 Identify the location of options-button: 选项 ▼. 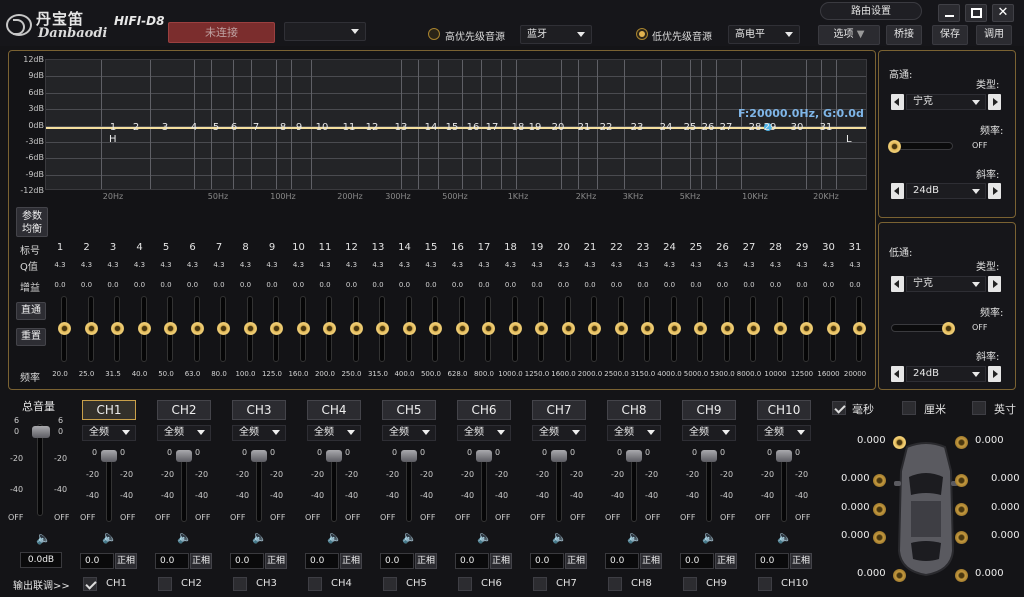
(849, 35).